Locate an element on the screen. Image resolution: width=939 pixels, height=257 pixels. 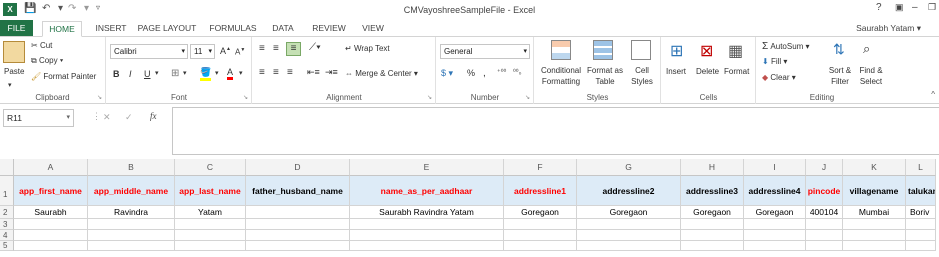
row-header-2: 2 is located at coordinates (7, 212).